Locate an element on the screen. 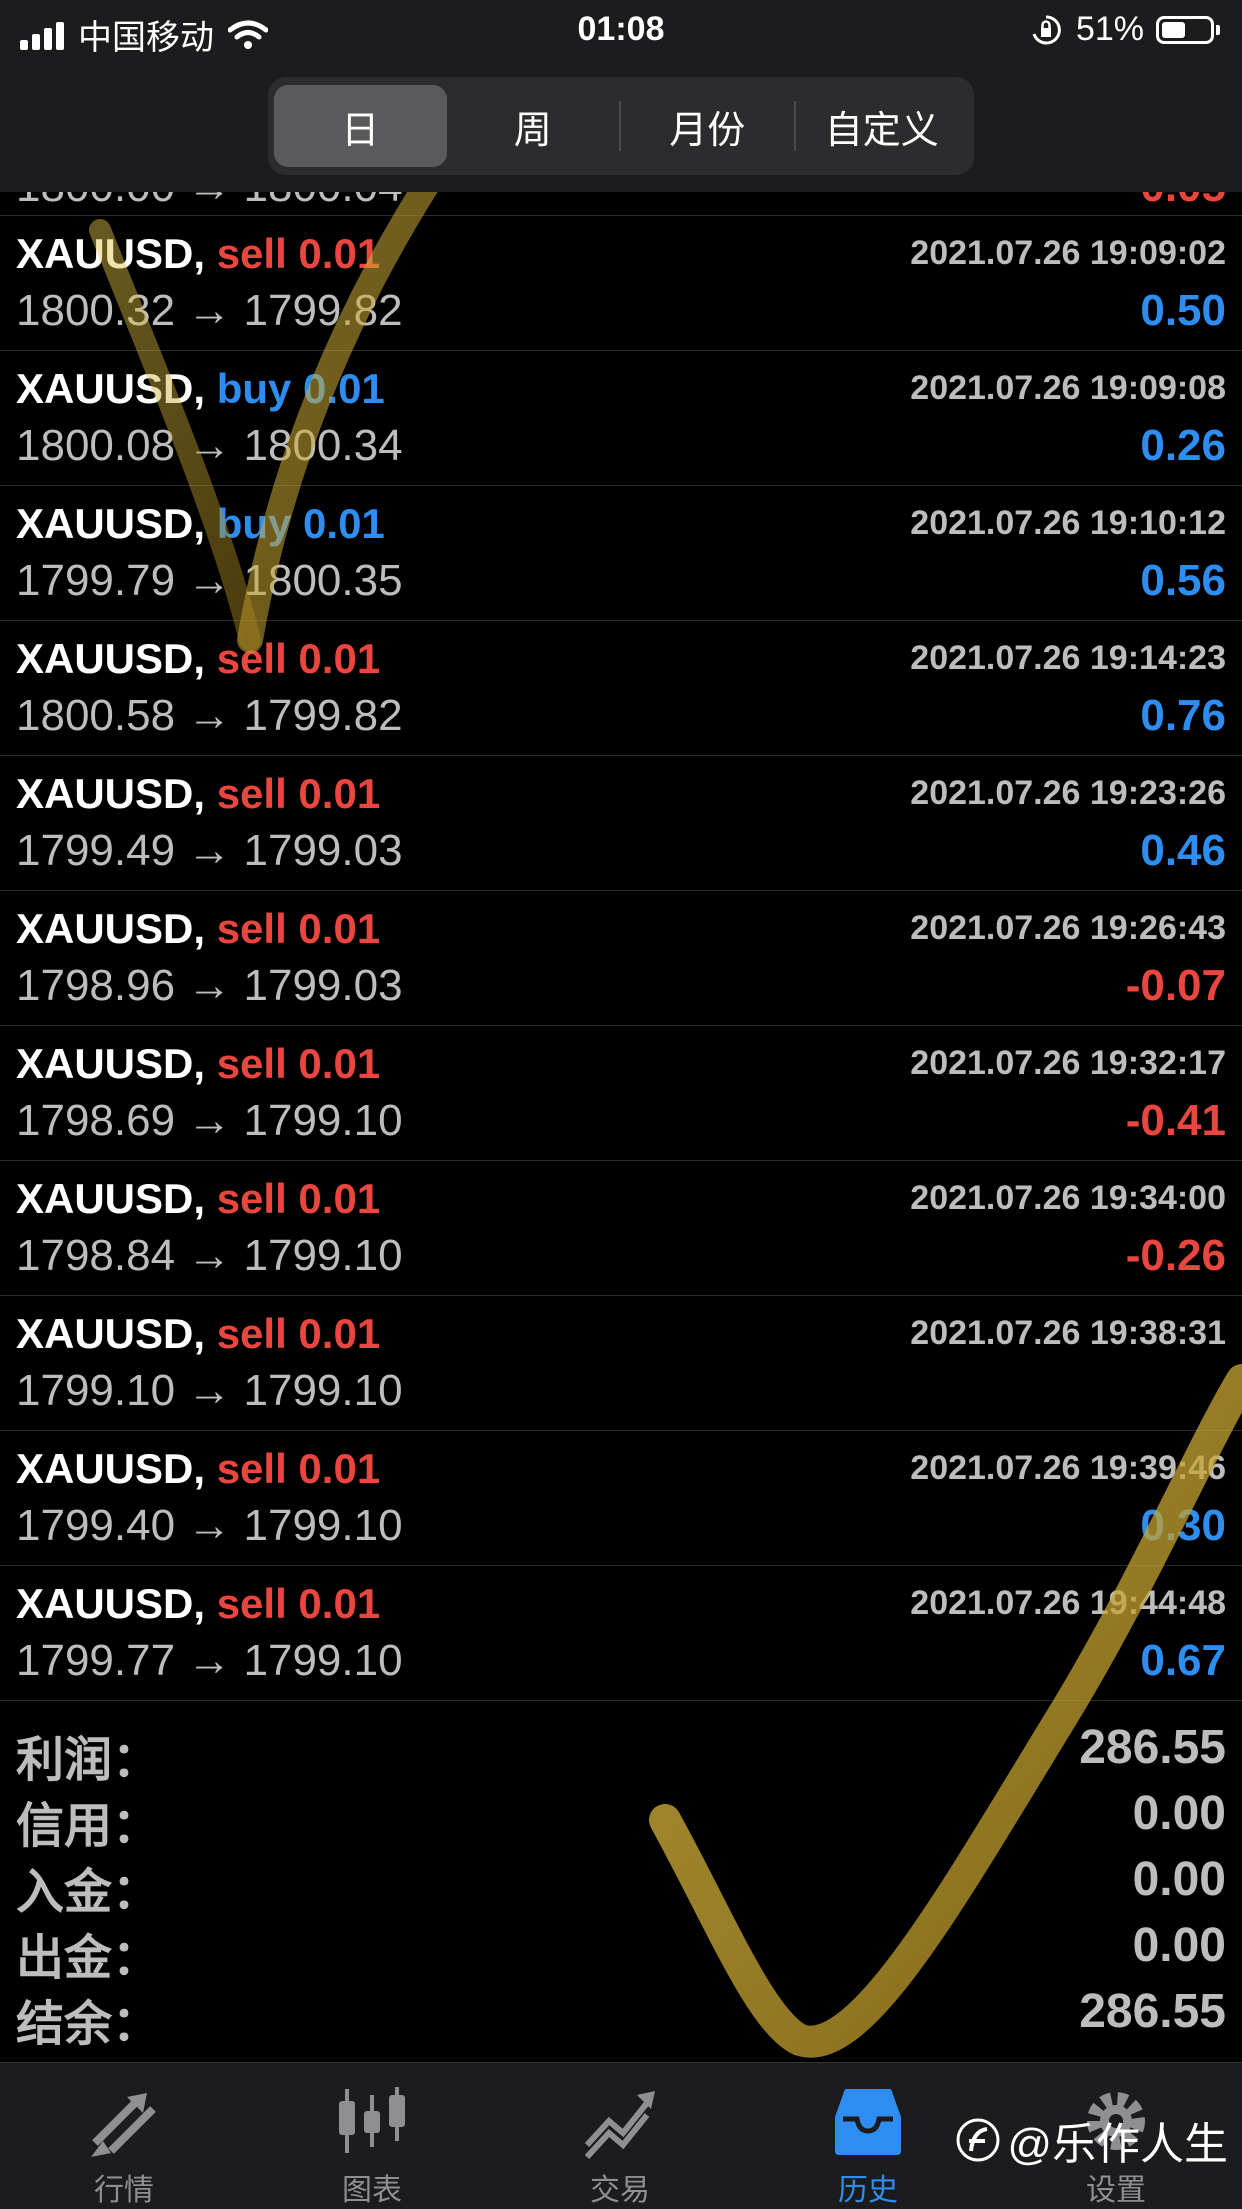 The image size is (1242, 2209). trade-profit: 0.26 is located at coordinates (1183, 445).